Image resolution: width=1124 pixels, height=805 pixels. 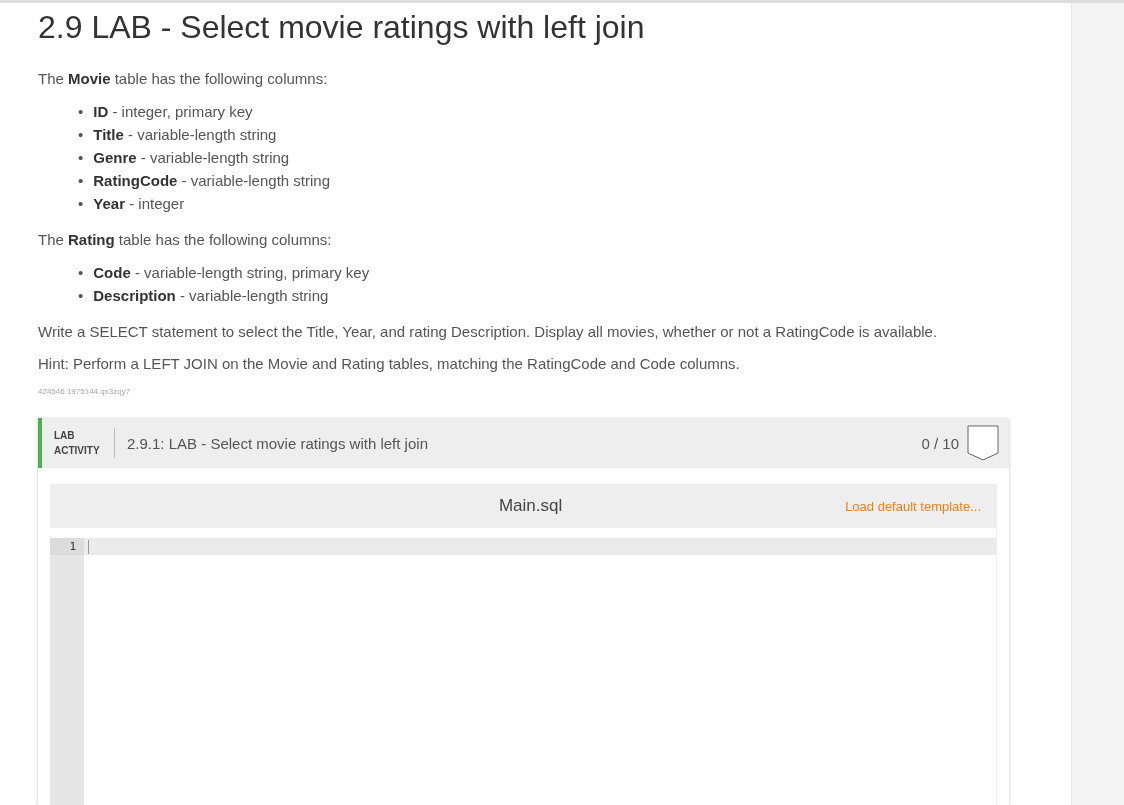 I want to click on activity-title: 2.9.1: LAB - Select movie ratings with left join, so click(x=278, y=443).